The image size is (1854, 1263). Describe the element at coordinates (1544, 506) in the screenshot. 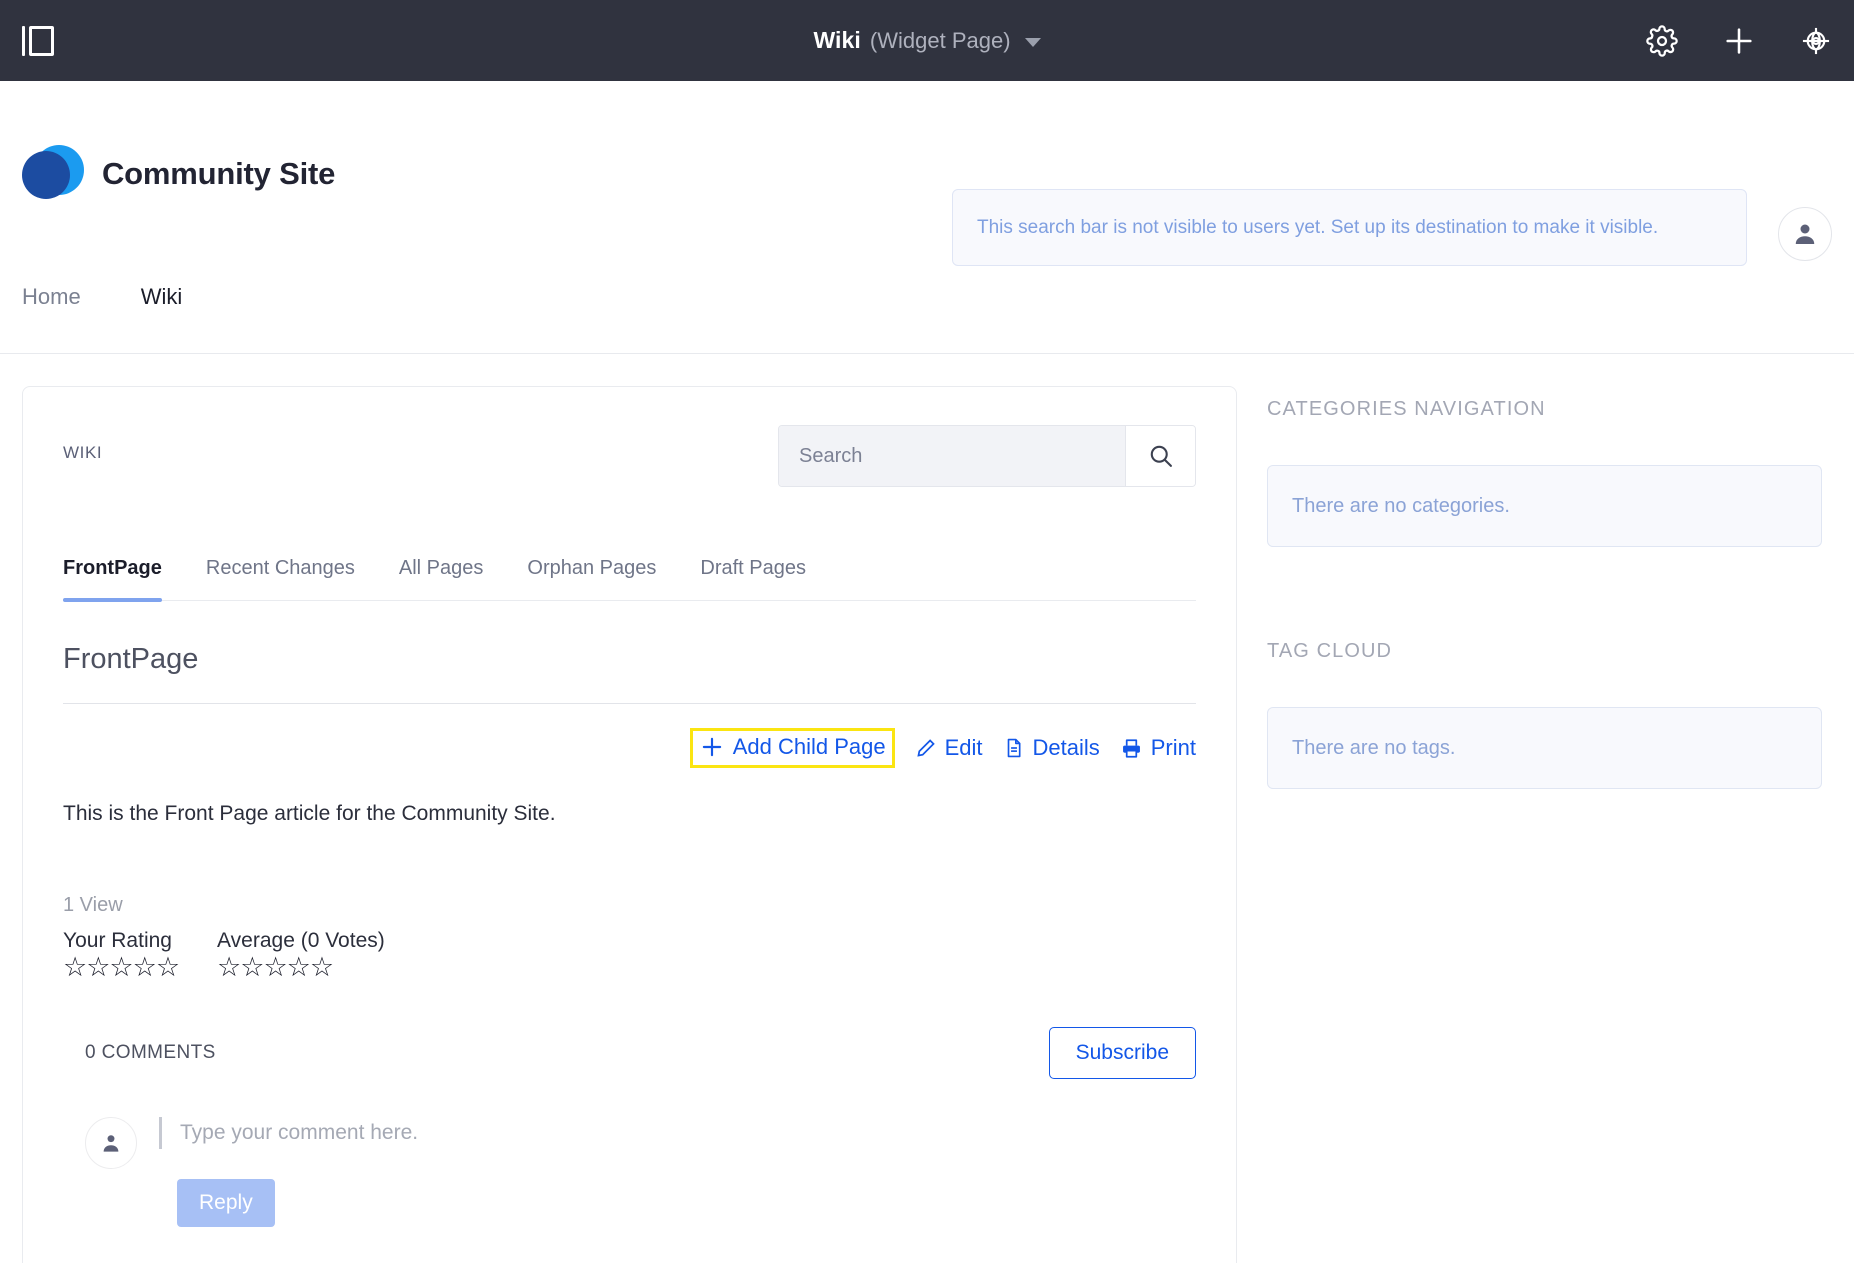

I see `categories-empty-box: There are no categories.` at that location.